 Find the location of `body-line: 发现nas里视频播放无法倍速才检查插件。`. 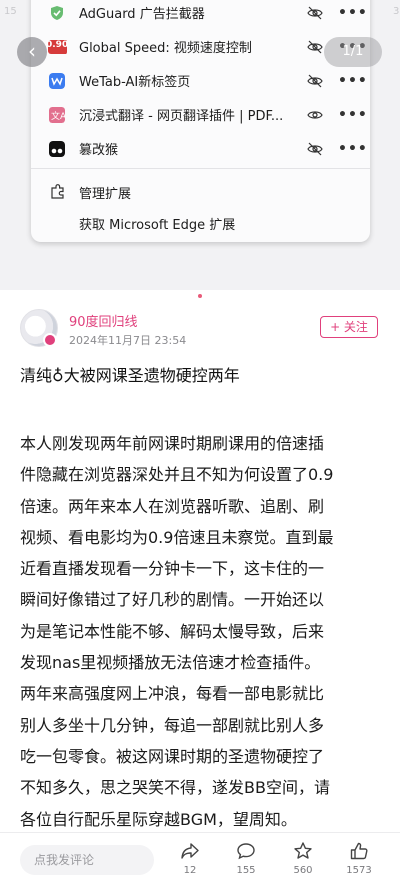

body-line: 发现nas里视频播放无法倍速才检查插件。 is located at coordinates (170, 663).